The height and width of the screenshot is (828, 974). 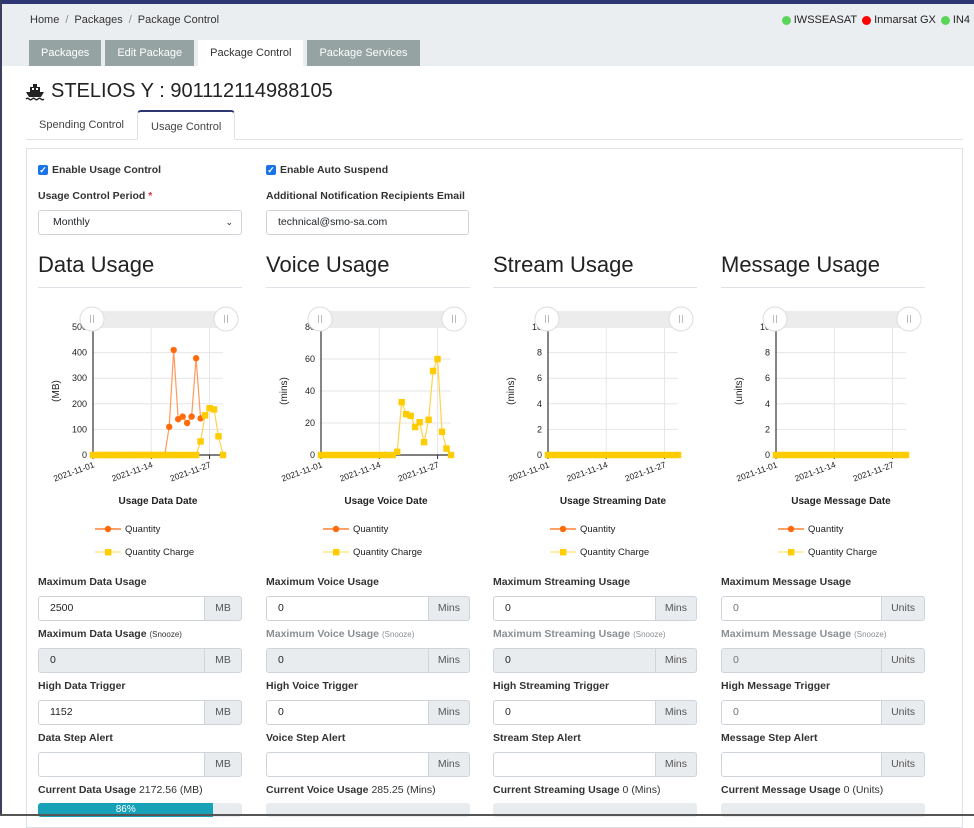 I want to click on tab-package-control: Package Control, so click(x=251, y=53).